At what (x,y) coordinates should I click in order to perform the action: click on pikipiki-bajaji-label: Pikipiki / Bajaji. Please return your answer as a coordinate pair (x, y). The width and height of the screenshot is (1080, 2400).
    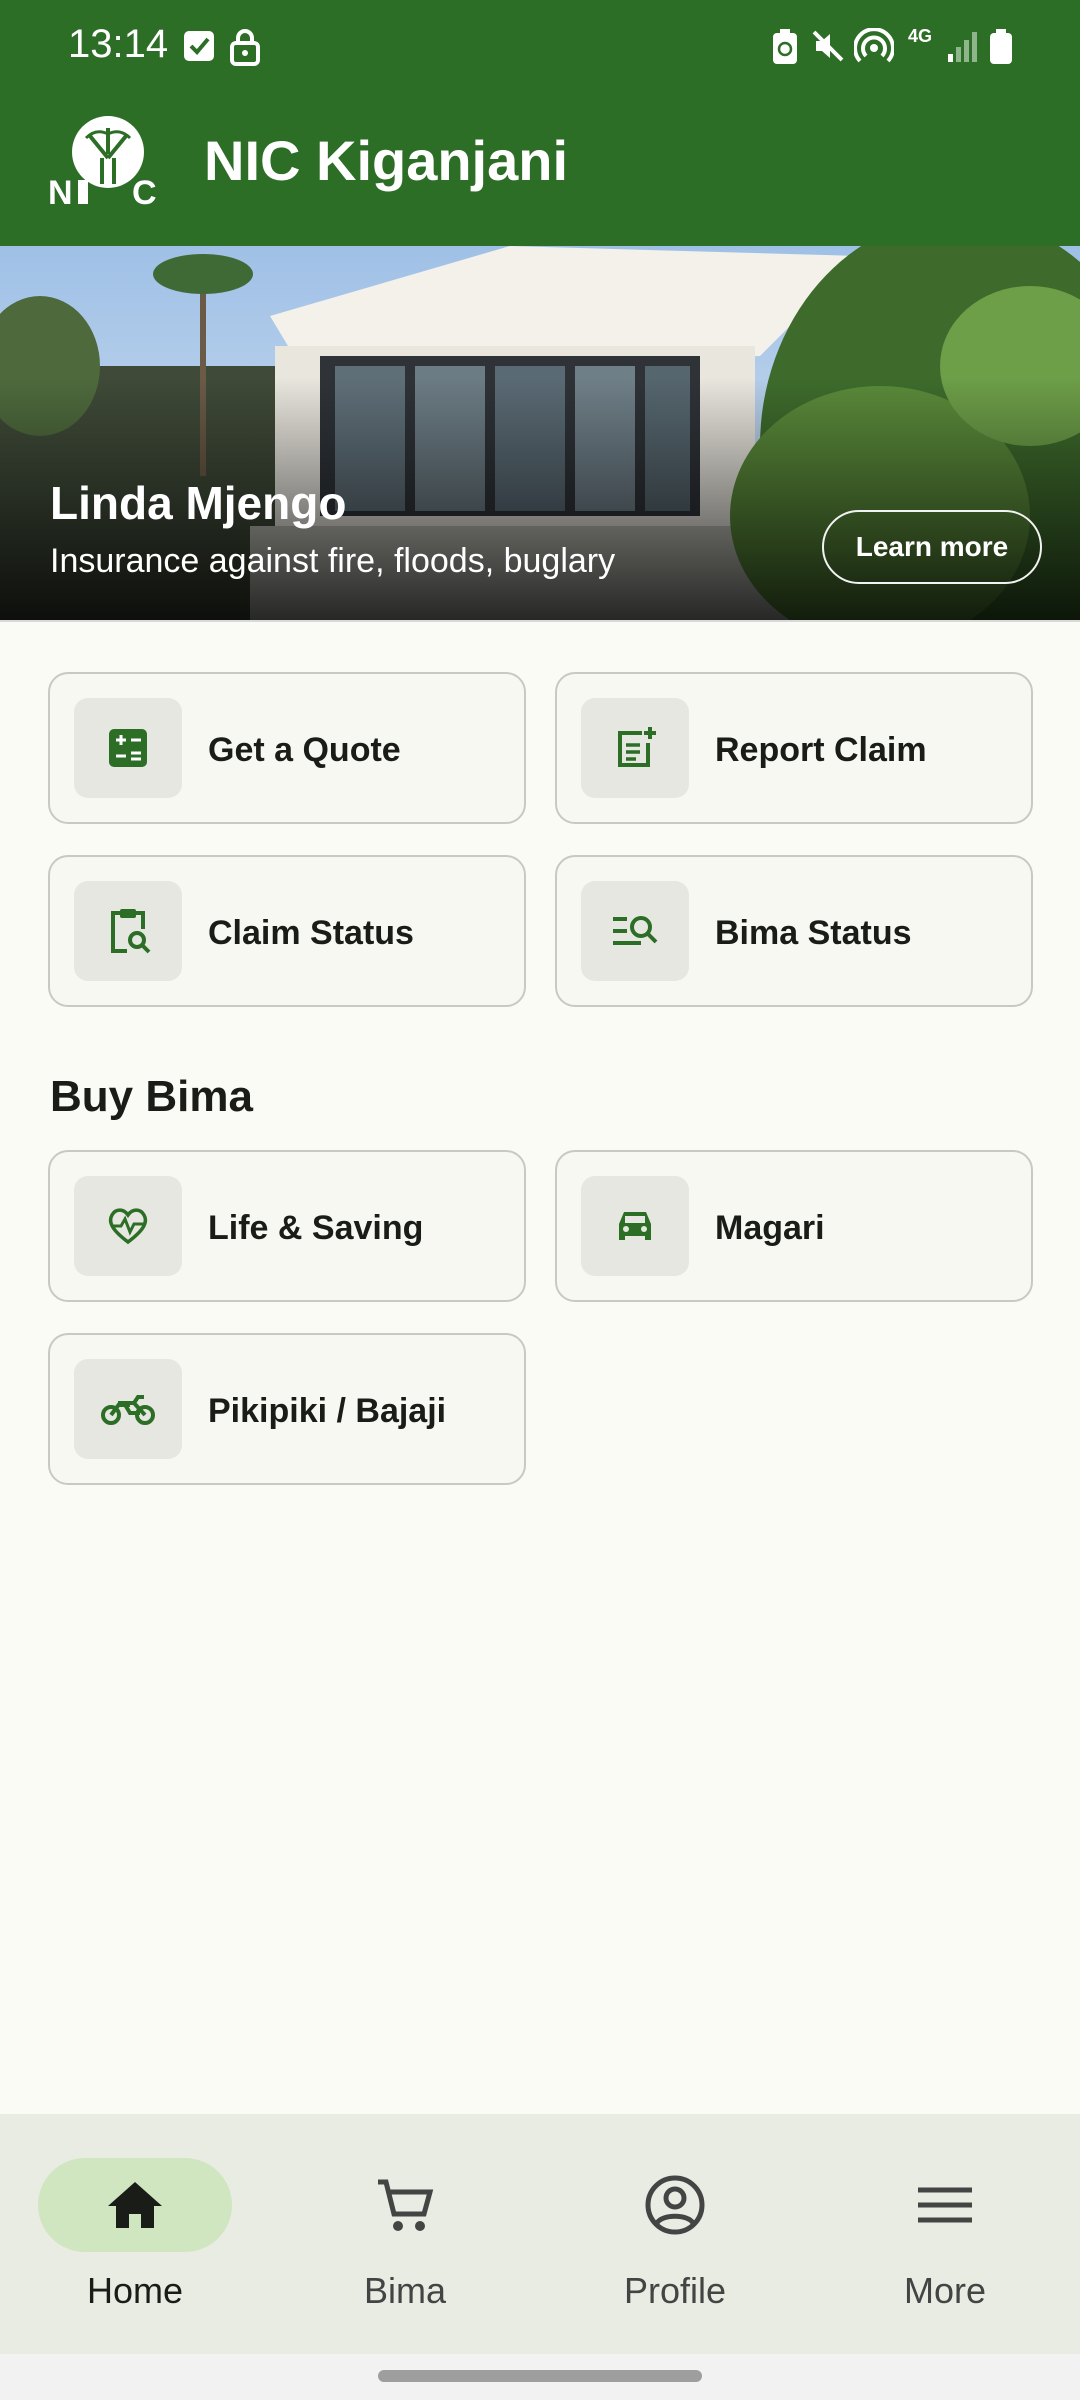
    Looking at the image, I should click on (327, 1410).